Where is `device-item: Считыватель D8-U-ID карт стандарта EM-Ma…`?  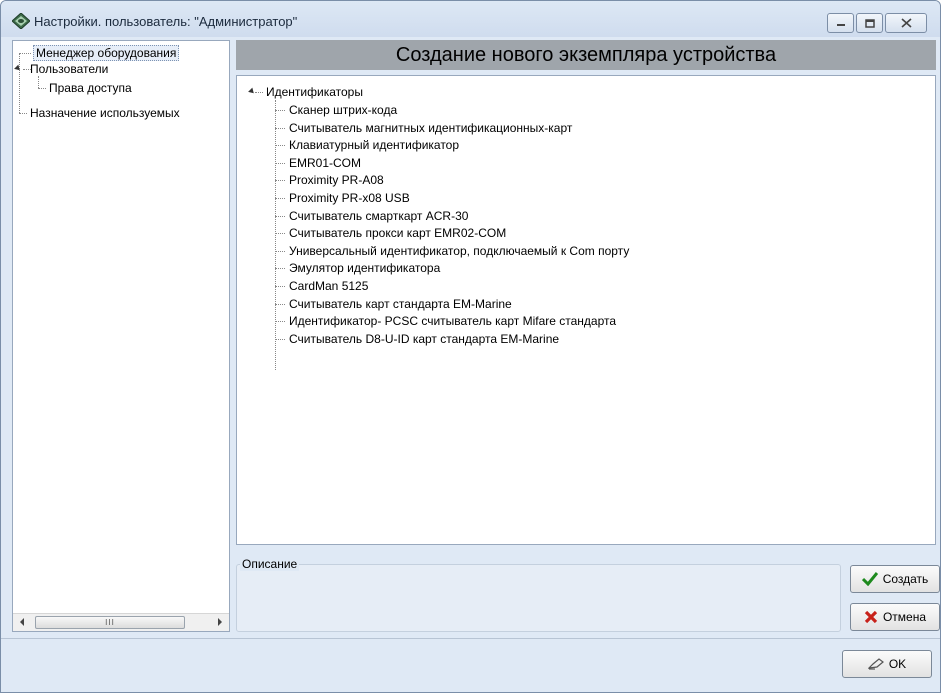
device-item: Считыватель D8-U-ID карт стандарта EM-Ma… is located at coordinates (424, 339).